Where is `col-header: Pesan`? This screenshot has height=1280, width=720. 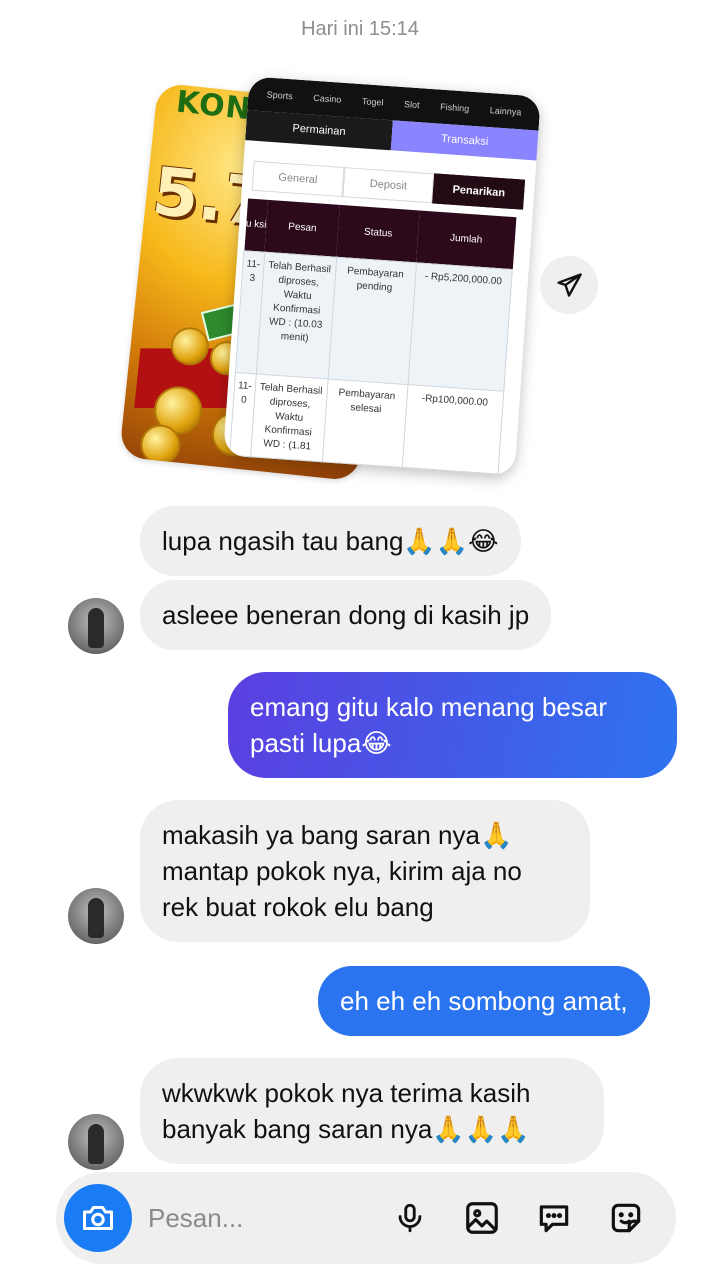
col-header: Pesan is located at coordinates (302, 228).